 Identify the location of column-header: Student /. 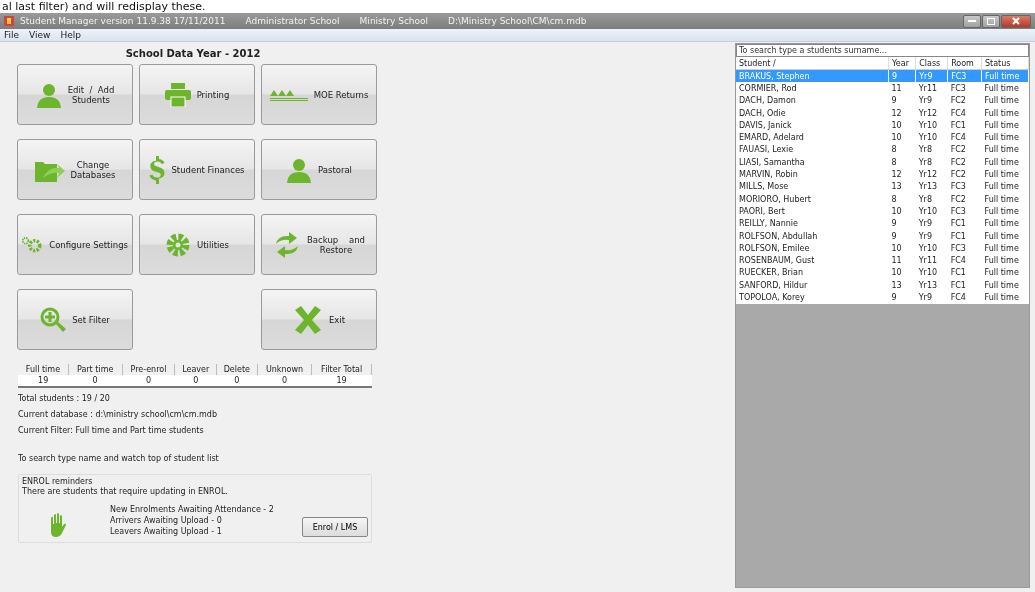
(812, 63).